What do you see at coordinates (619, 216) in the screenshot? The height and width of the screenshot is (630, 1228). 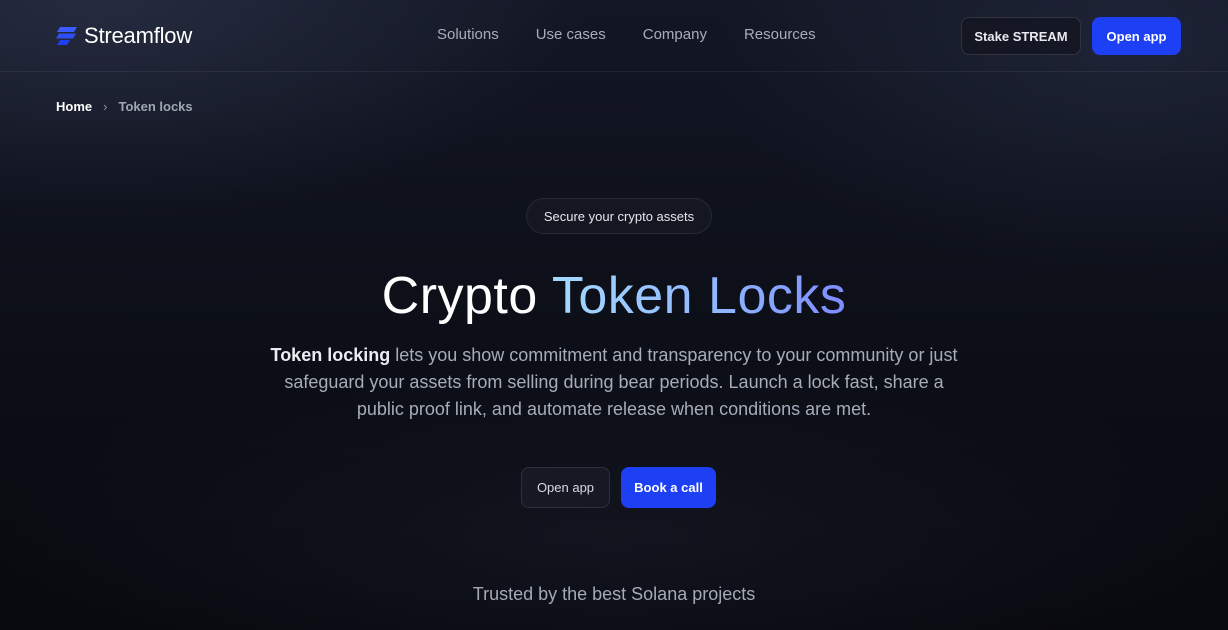 I see `hero-tagline-pill: Secure your crypto assets` at bounding box center [619, 216].